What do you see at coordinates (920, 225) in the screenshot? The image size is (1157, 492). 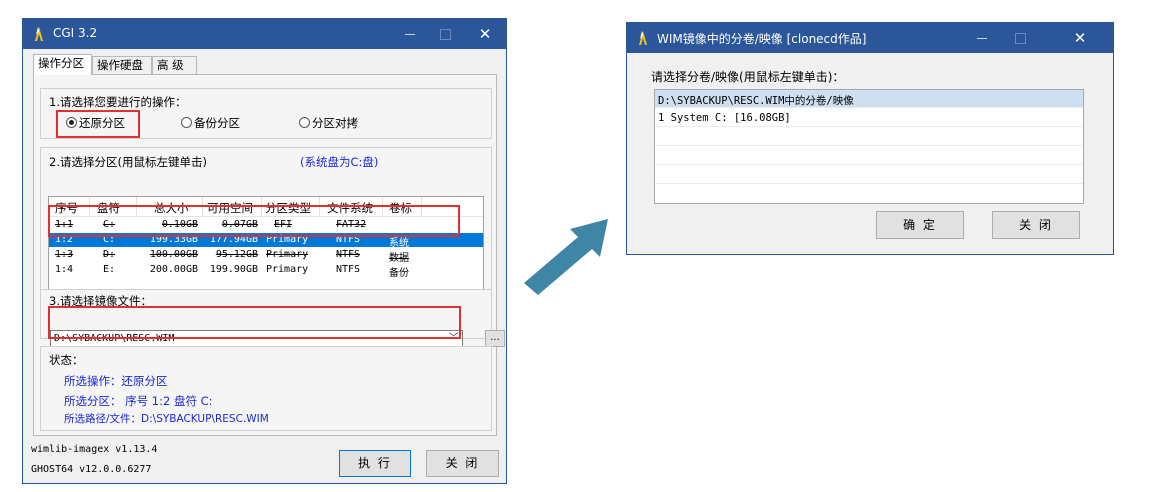 I see `ok-button: 确 定` at bounding box center [920, 225].